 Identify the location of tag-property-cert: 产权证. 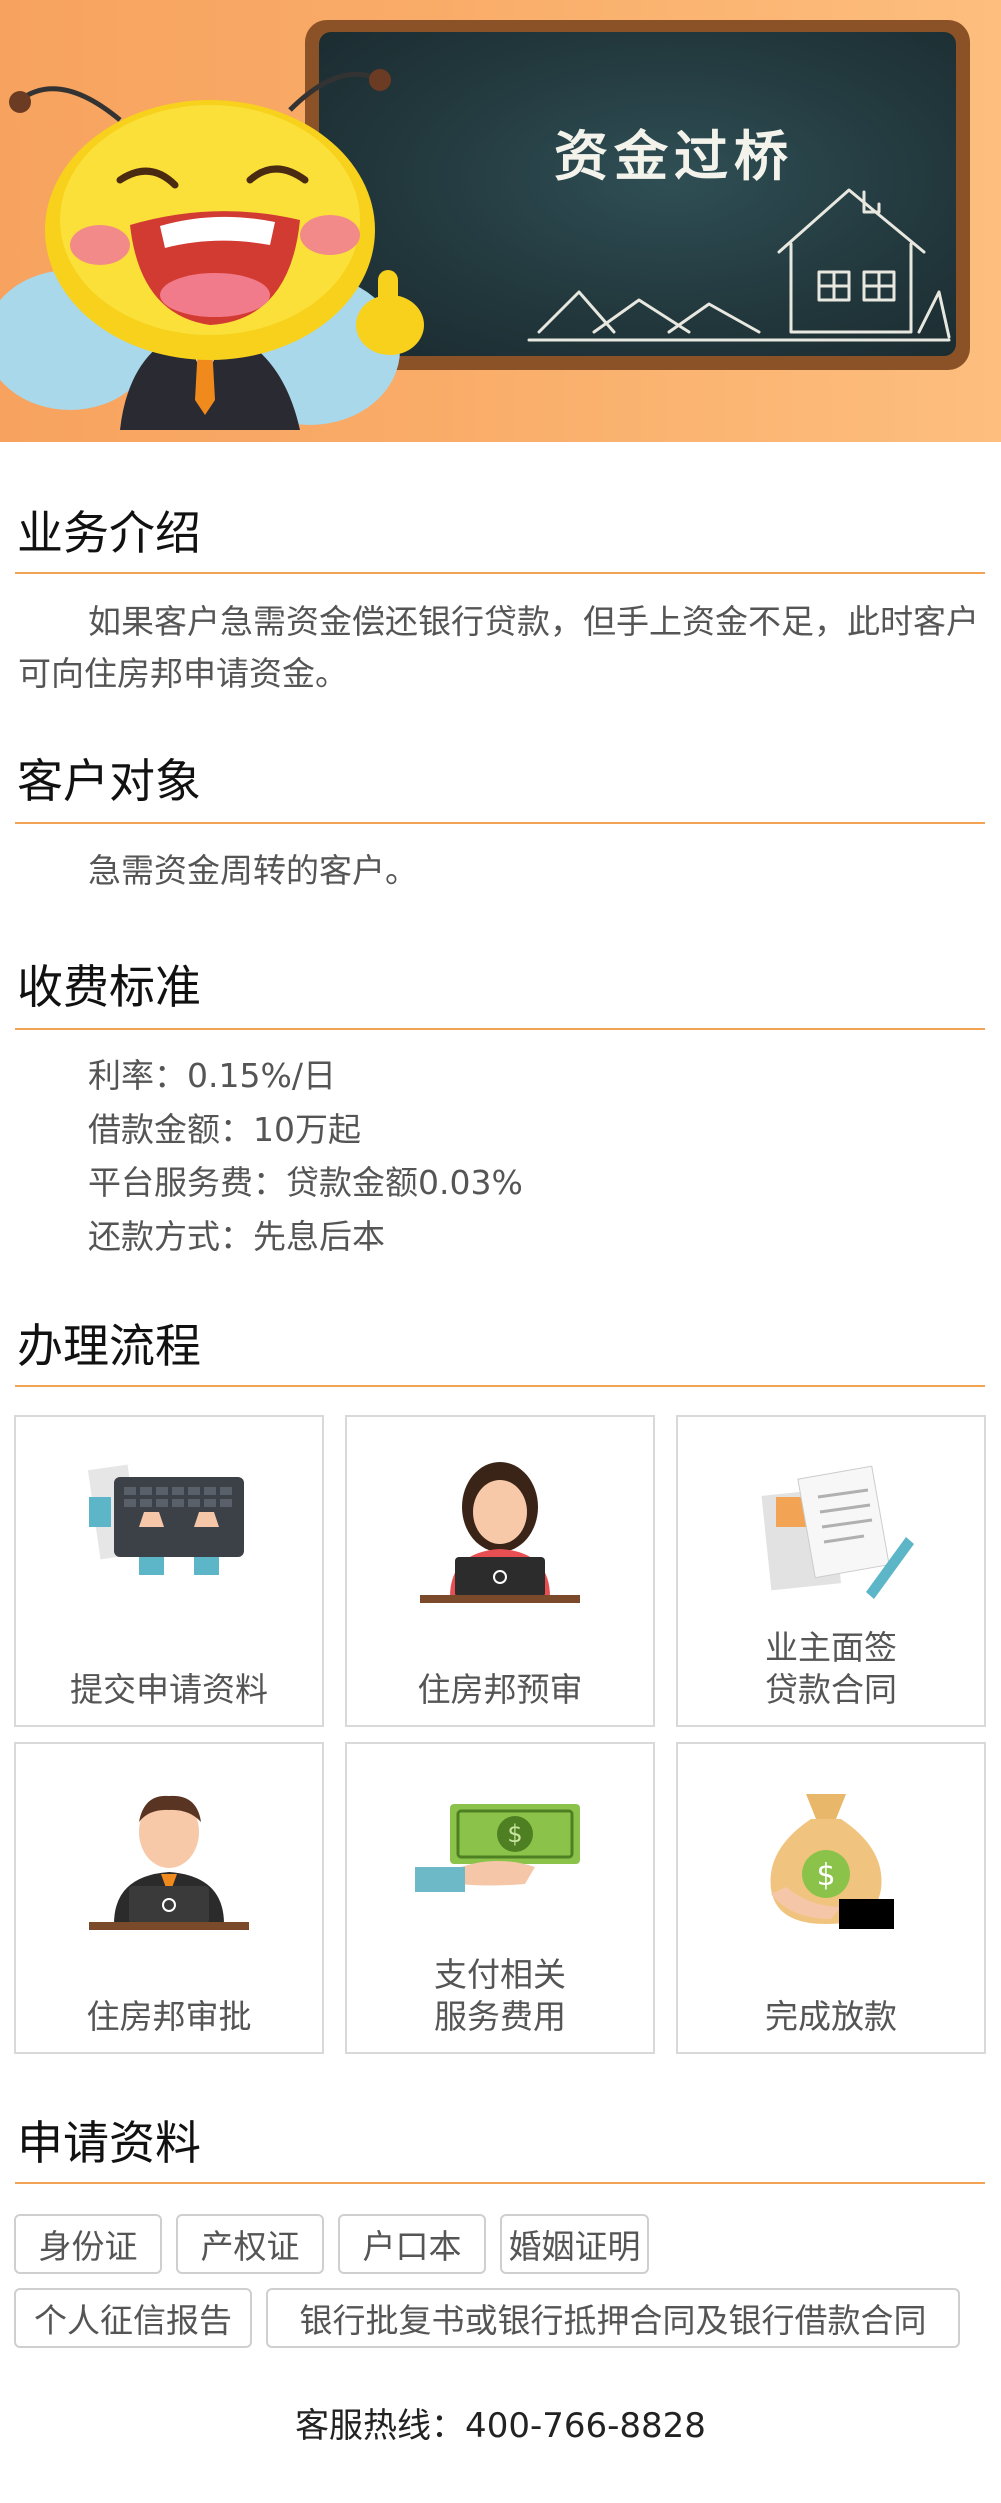
(250, 2244).